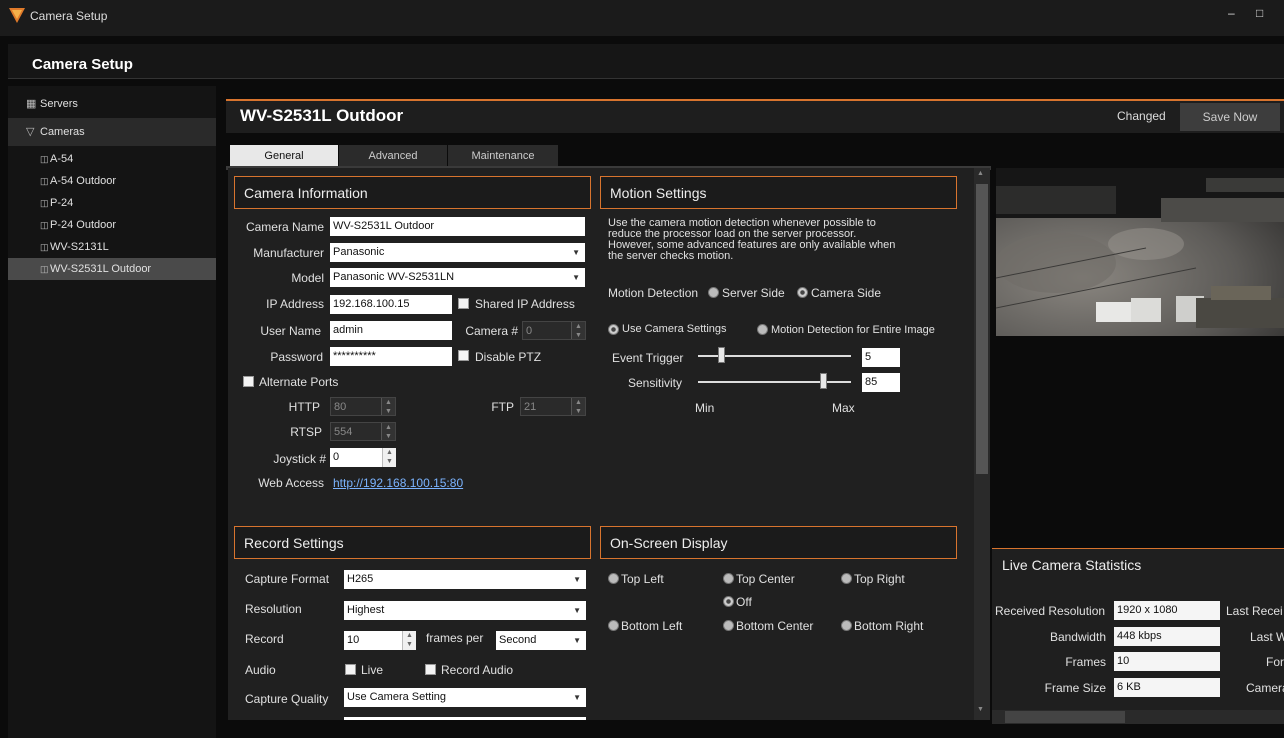 The height and width of the screenshot is (738, 1284). What do you see at coordinates (477, 670) in the screenshot?
I see `record-audio-label: Record Audio` at bounding box center [477, 670].